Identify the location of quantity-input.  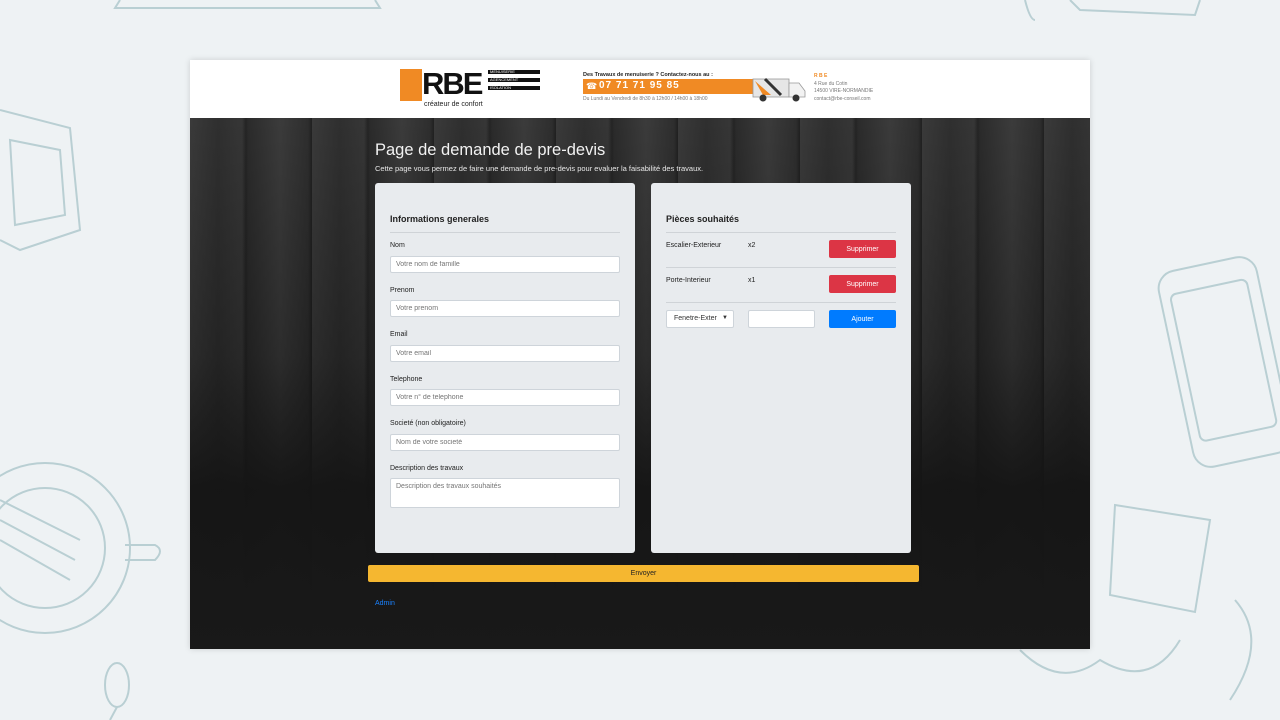
(781, 319).